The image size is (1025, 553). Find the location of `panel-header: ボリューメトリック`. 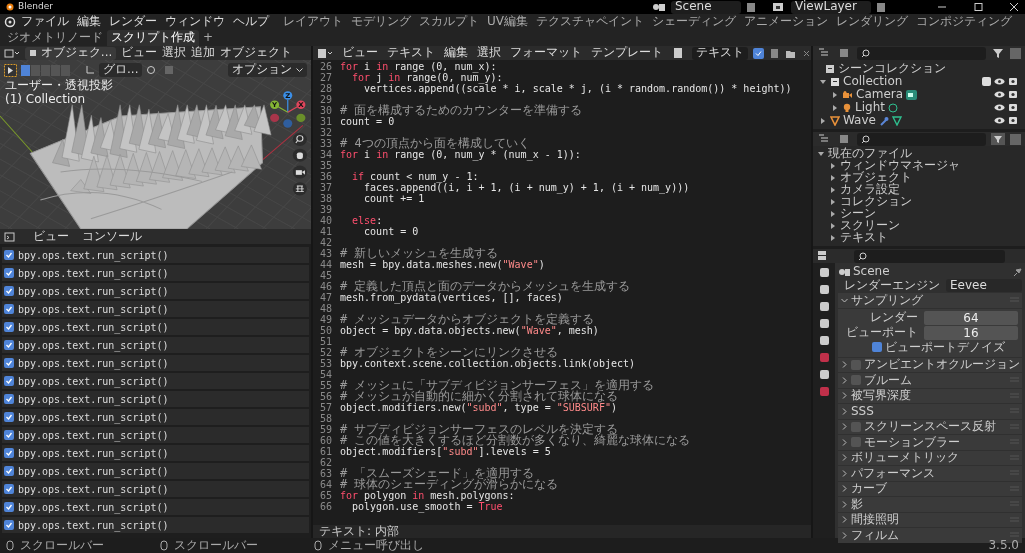

panel-header: ボリューメトリック is located at coordinates (930, 458).